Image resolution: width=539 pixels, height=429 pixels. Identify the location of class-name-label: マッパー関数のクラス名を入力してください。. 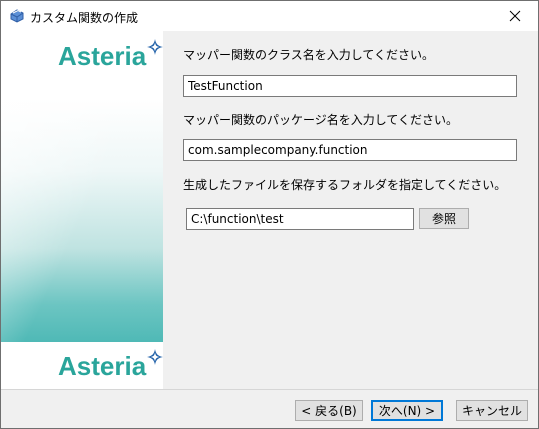
(309, 55).